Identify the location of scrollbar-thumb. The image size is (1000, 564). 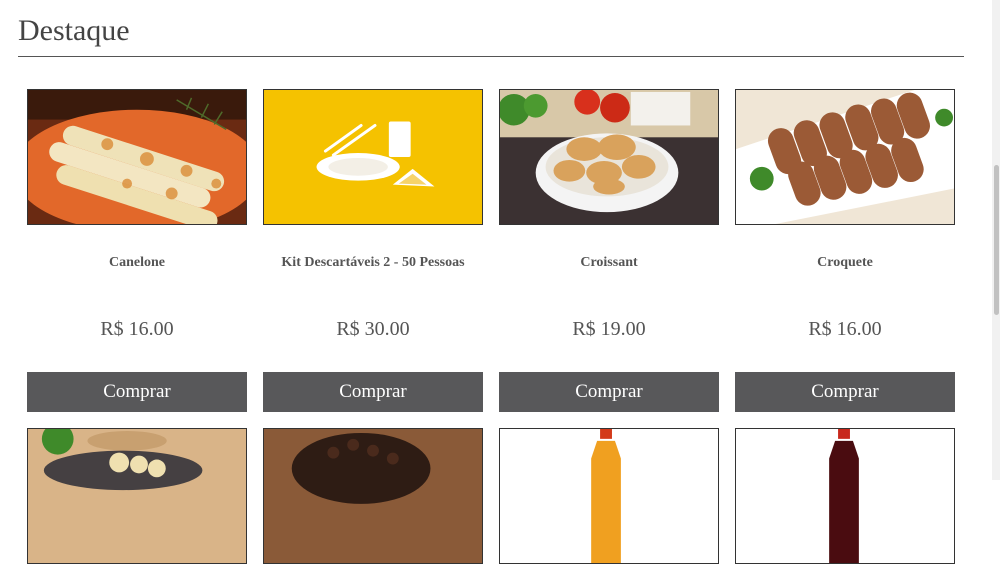
(996, 240).